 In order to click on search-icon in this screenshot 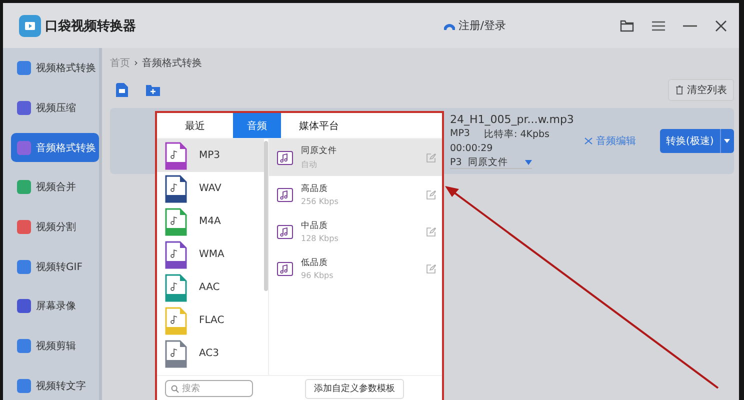, I will do `click(175, 389)`.